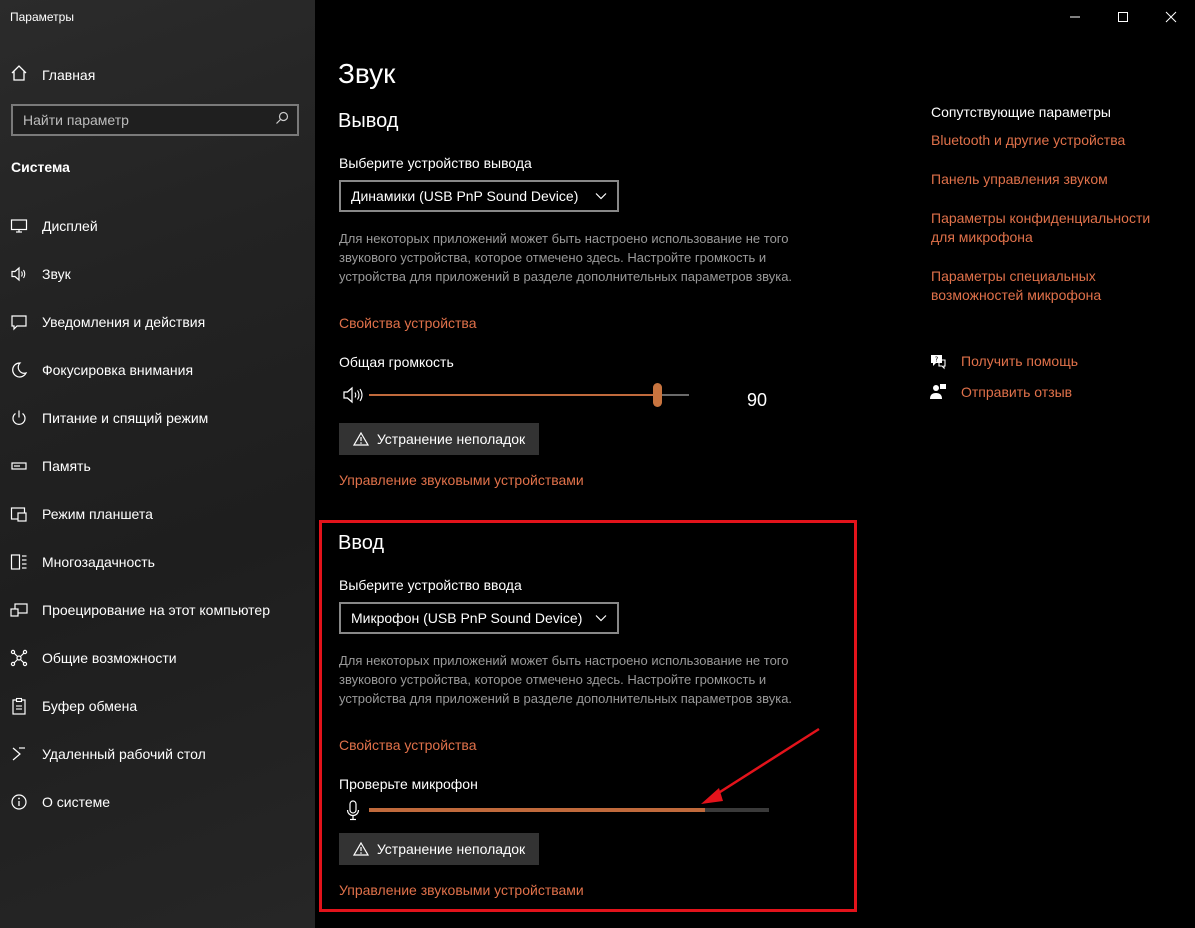 This screenshot has height=928, width=1195. Describe the element at coordinates (451, 439) in the screenshot. I see `output-troubleshoot-label: Устранение неполадок` at that location.